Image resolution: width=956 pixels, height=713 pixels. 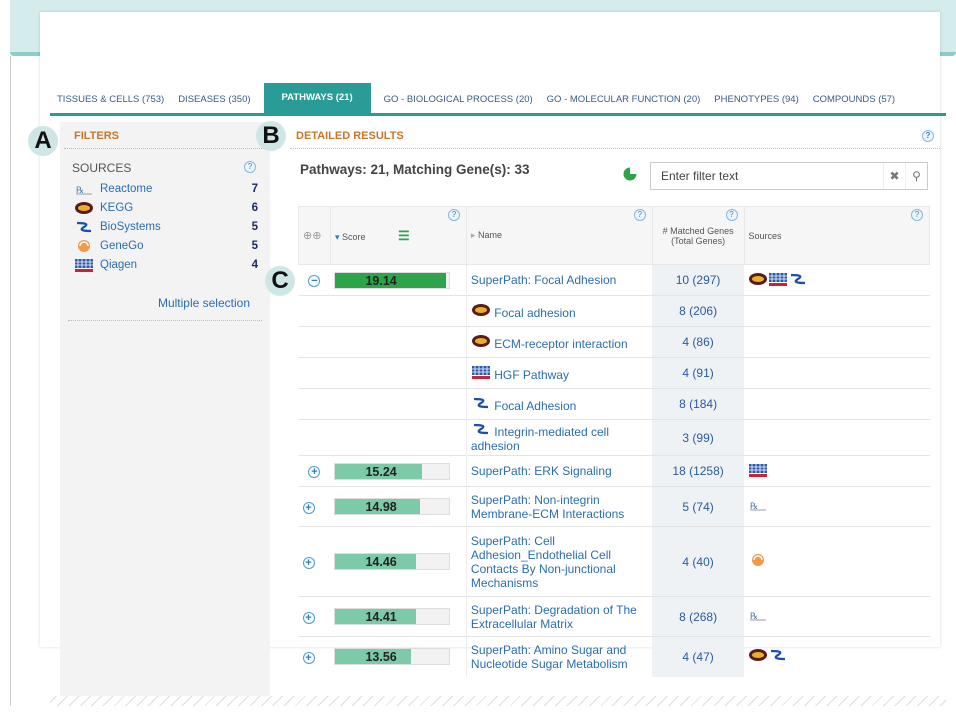 I want to click on pathway-name-link: HGF Pathway, so click(x=559, y=373).